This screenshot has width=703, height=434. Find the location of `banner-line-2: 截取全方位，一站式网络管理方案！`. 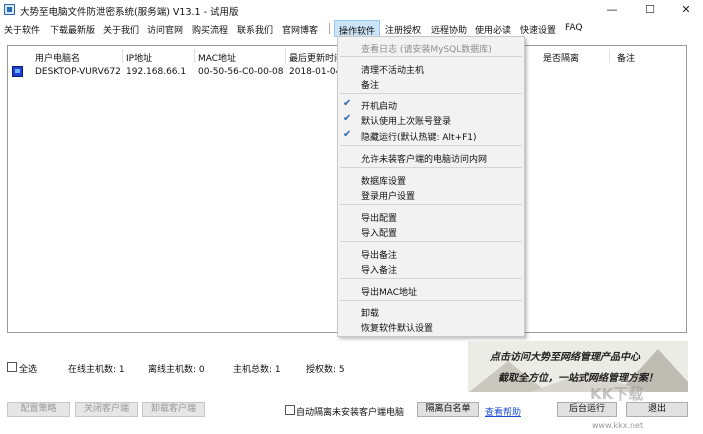

banner-line-2: 截取全方位，一站式网络管理方案！ is located at coordinates (578, 378).